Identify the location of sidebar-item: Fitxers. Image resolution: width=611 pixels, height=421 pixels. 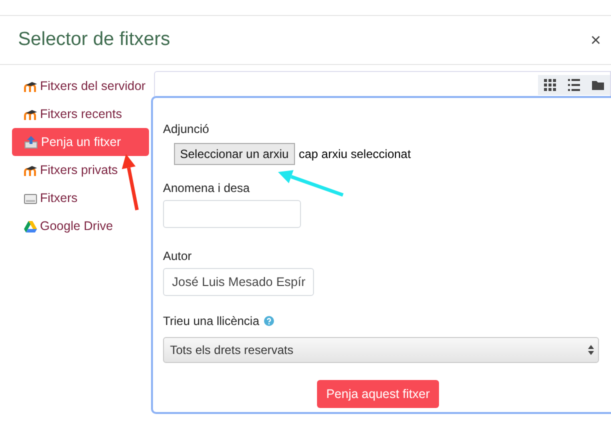
(80, 198).